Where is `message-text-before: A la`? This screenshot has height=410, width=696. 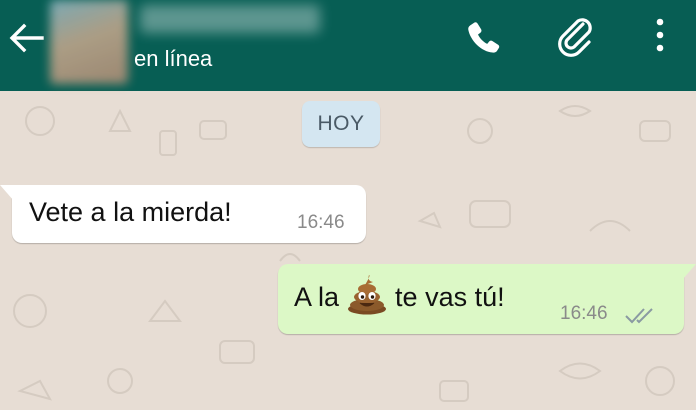
message-text-before: A la is located at coordinates (317, 297).